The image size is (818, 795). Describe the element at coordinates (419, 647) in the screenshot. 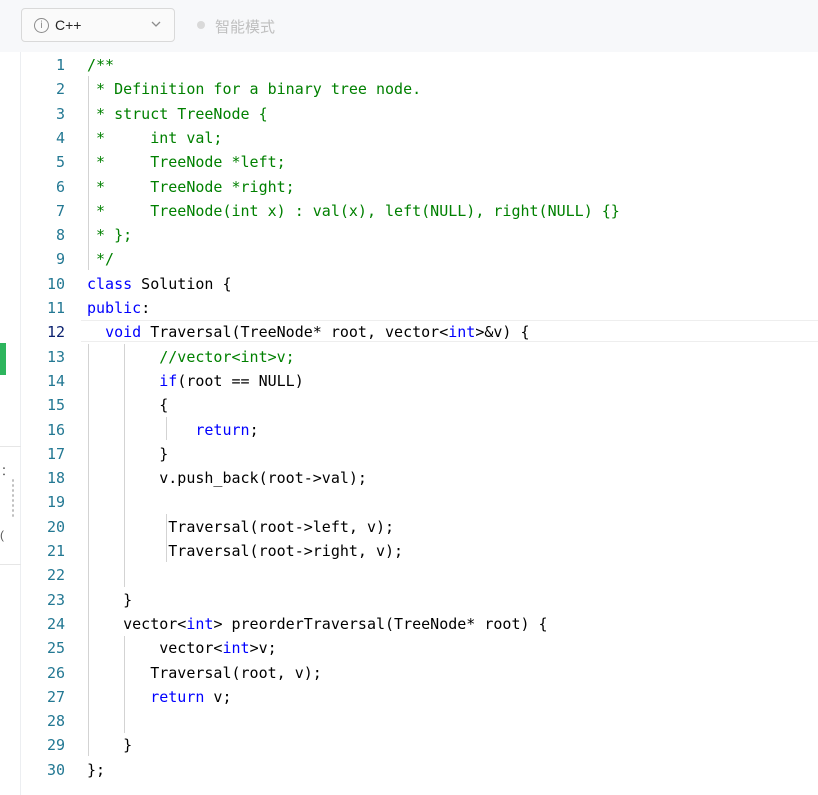

I see `code-line: 25 vector<int>v;` at that location.